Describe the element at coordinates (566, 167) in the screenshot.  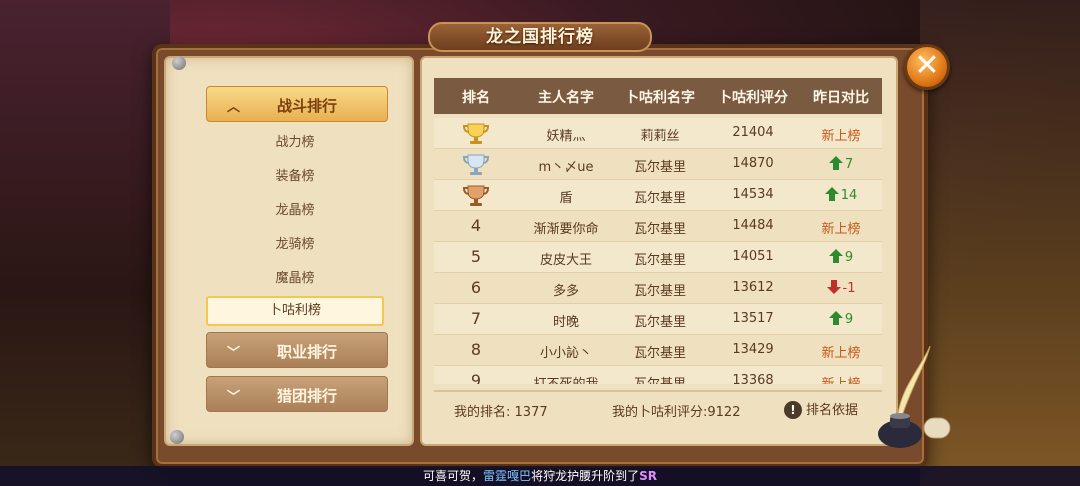
I see `owner-name: m丶〆ue` at that location.